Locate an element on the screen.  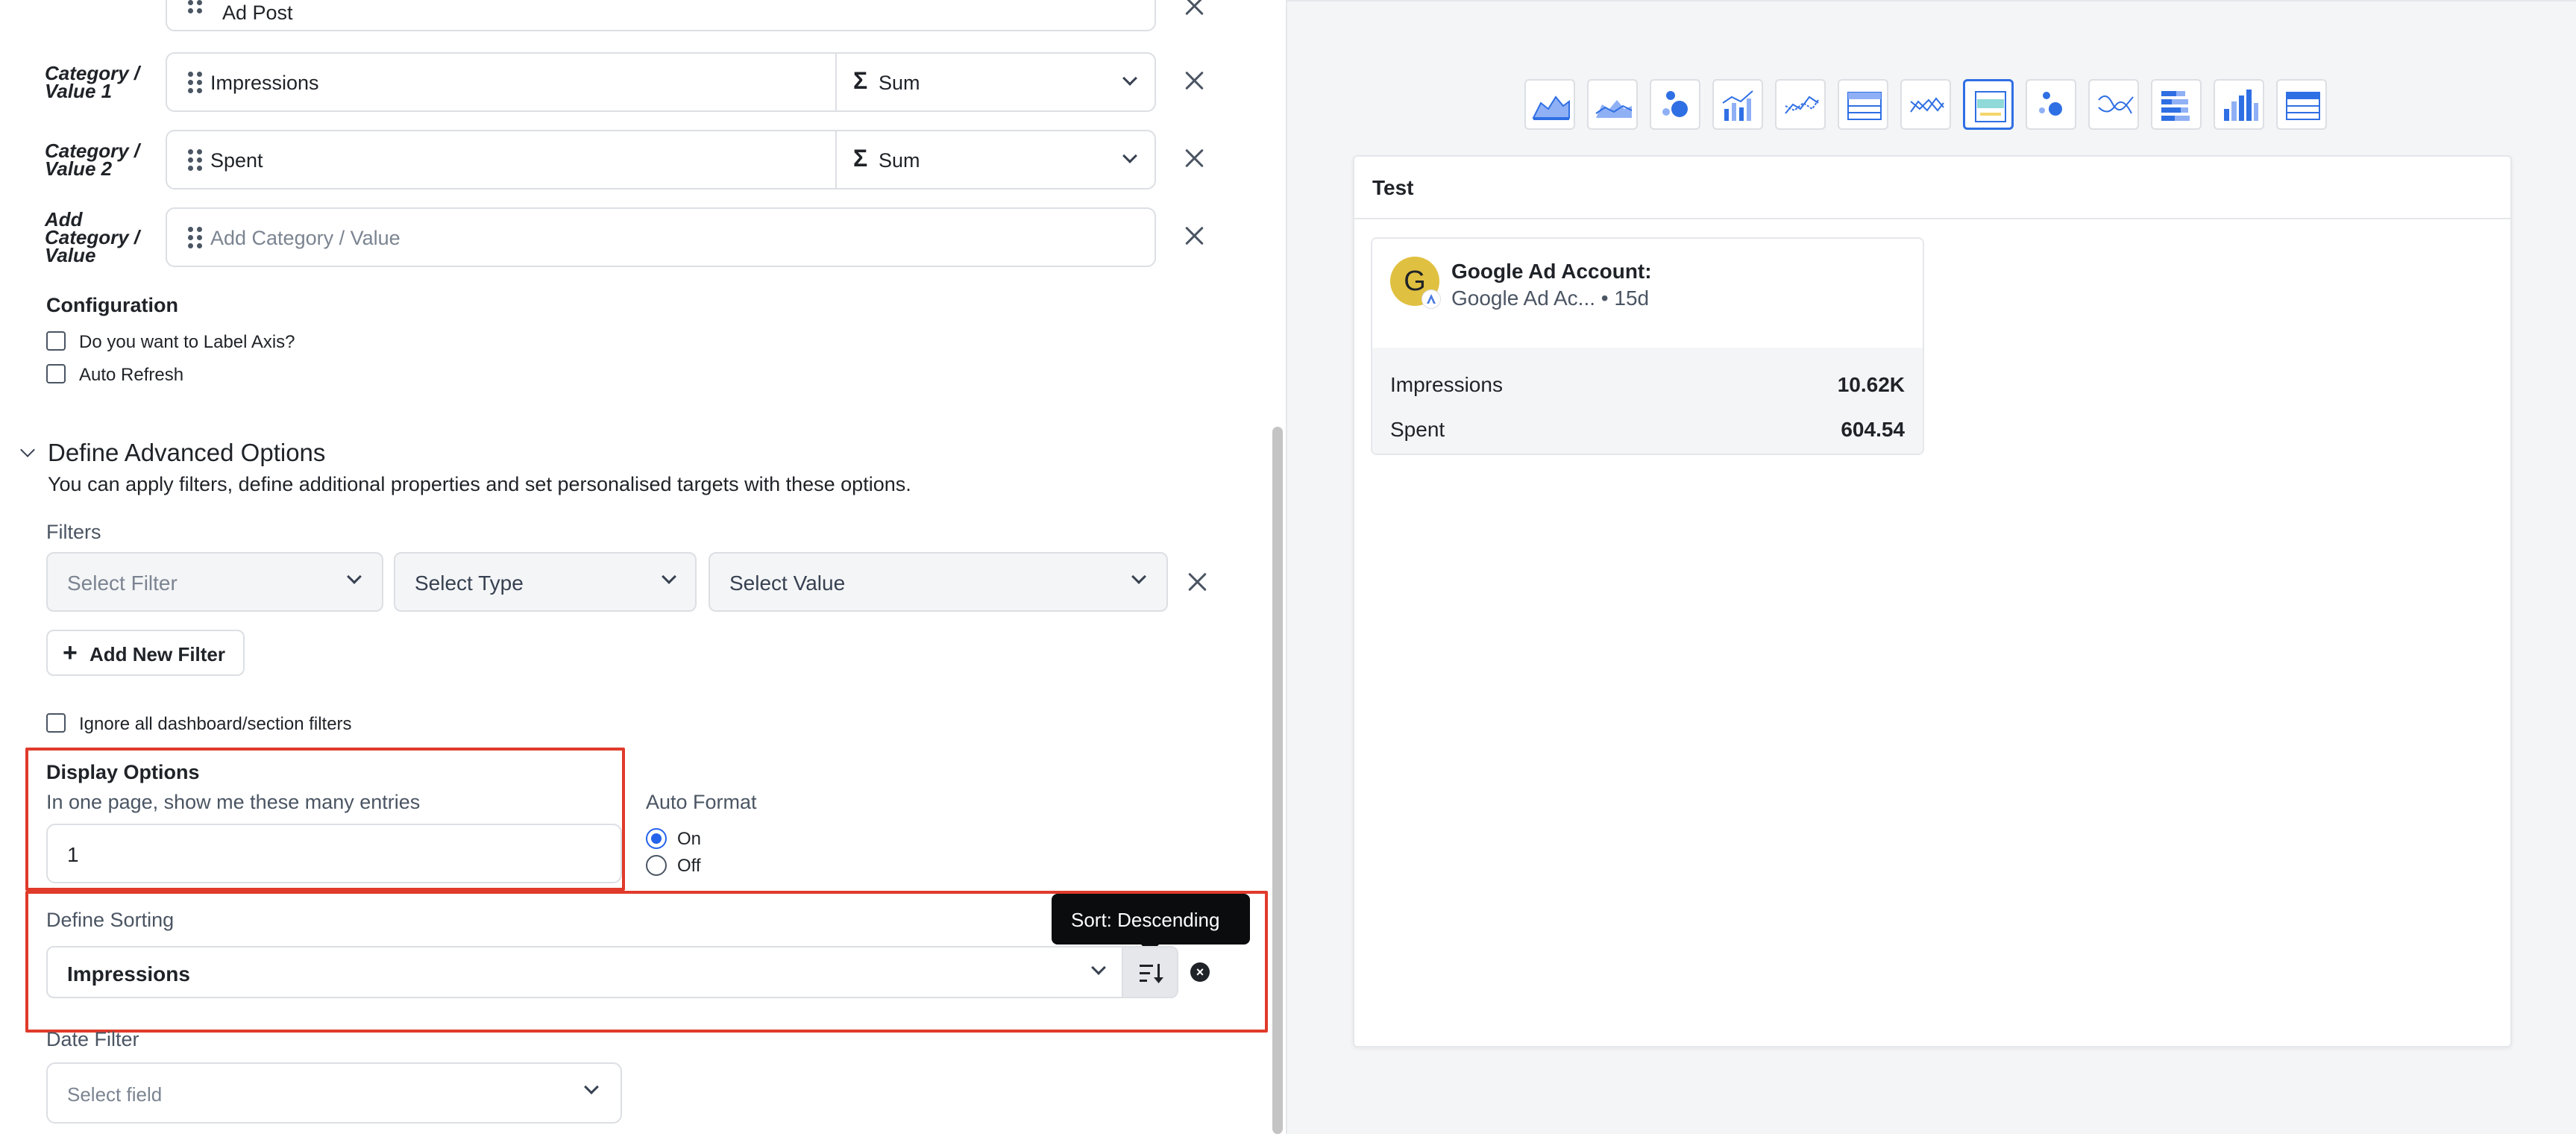
bar-line-icon is located at coordinates (1737, 105).